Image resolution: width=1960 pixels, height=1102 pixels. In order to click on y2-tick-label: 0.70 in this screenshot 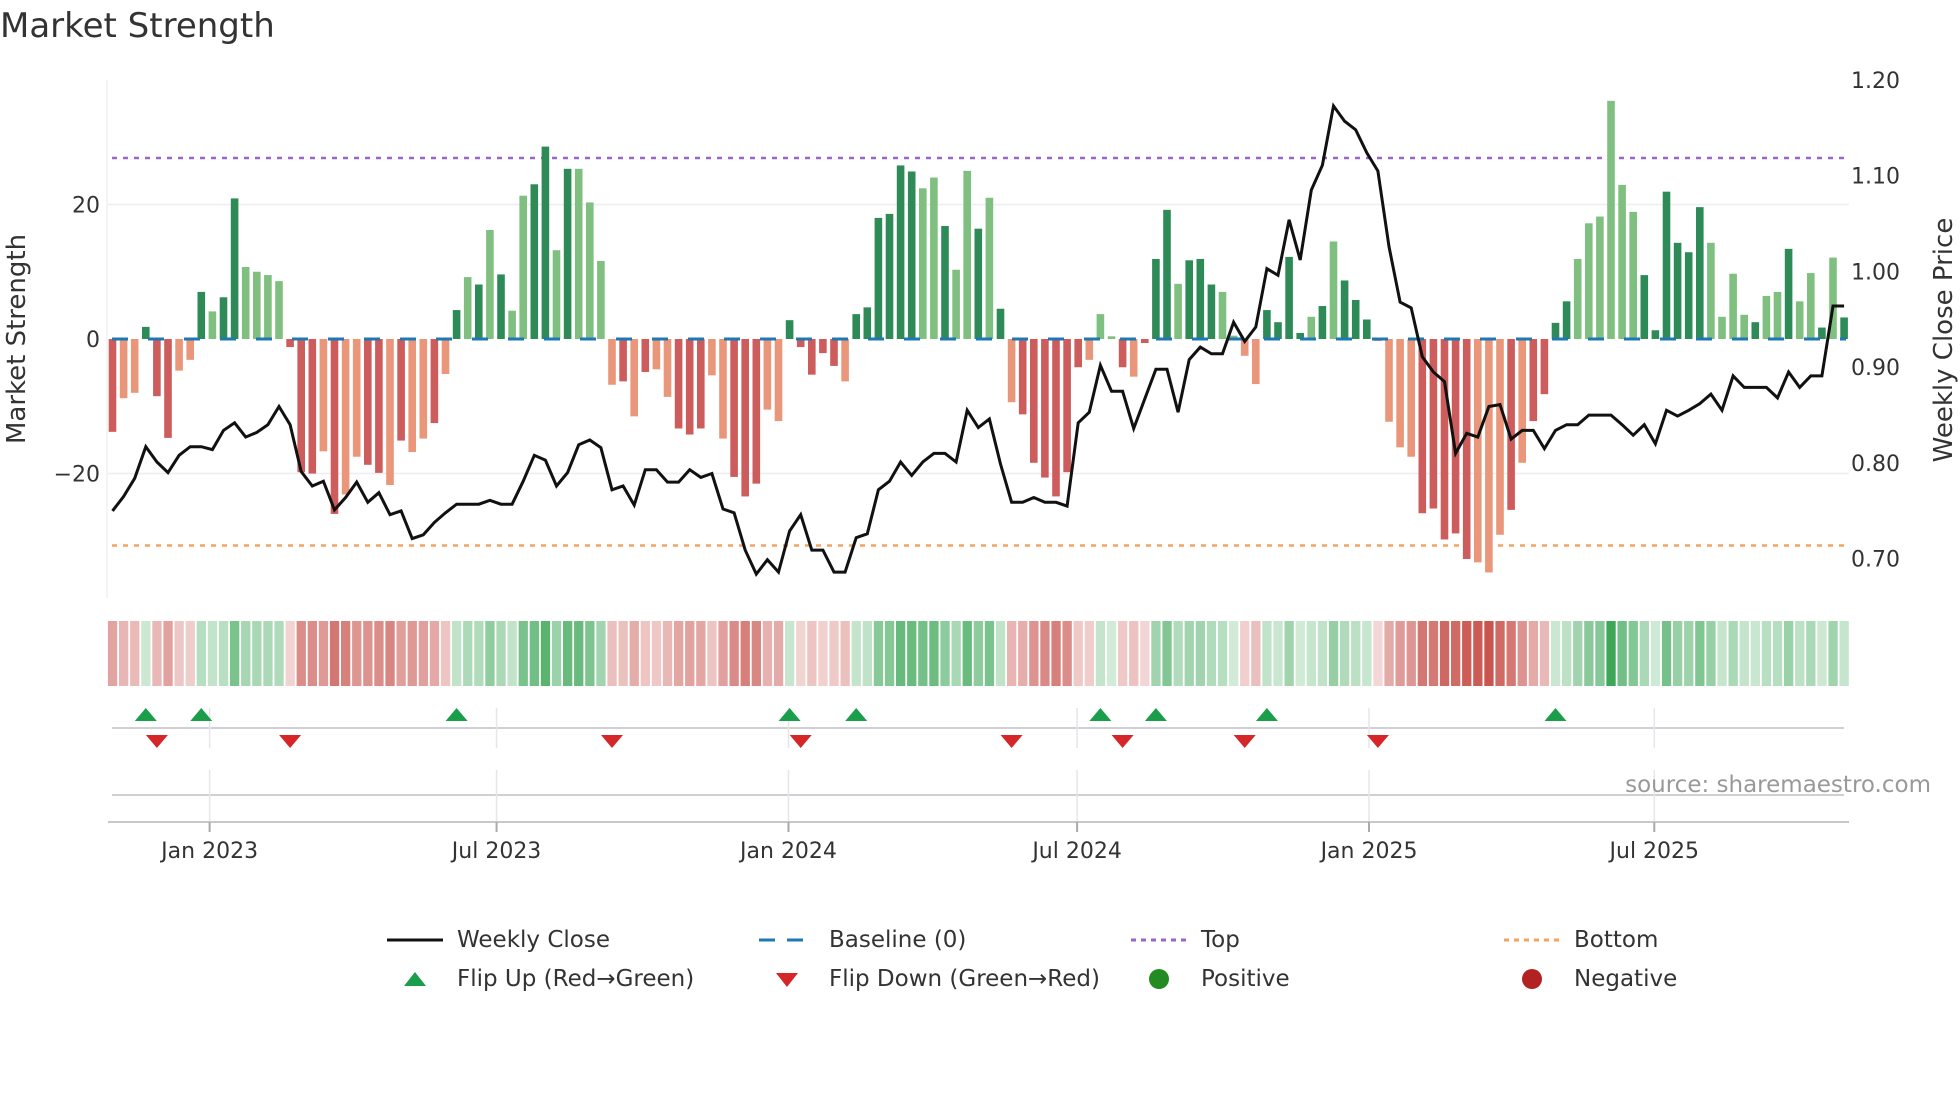, I will do `click(1875, 560)`.